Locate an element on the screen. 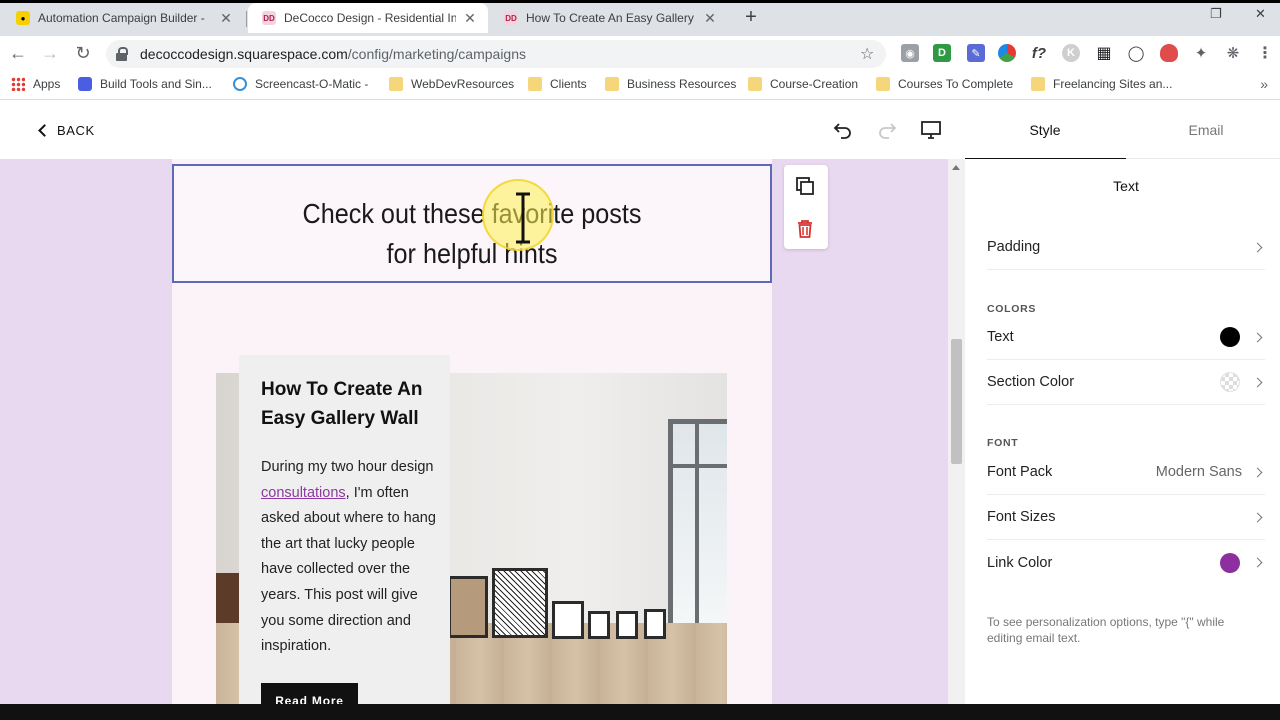 This screenshot has width=1280, height=720. bookmark-label: Apps is located at coordinates (47, 84).